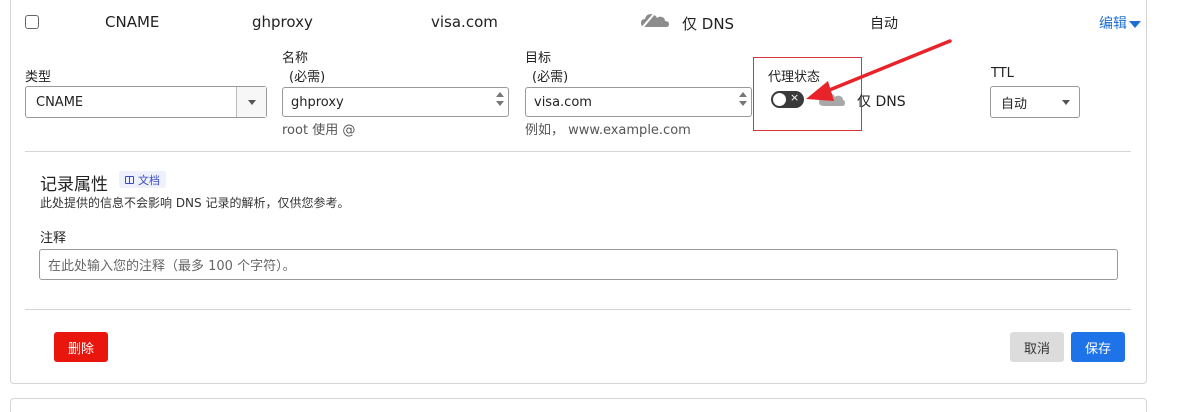 The image size is (1184, 412). What do you see at coordinates (464, 22) in the screenshot?
I see `record-target-cell: visa.com` at bounding box center [464, 22].